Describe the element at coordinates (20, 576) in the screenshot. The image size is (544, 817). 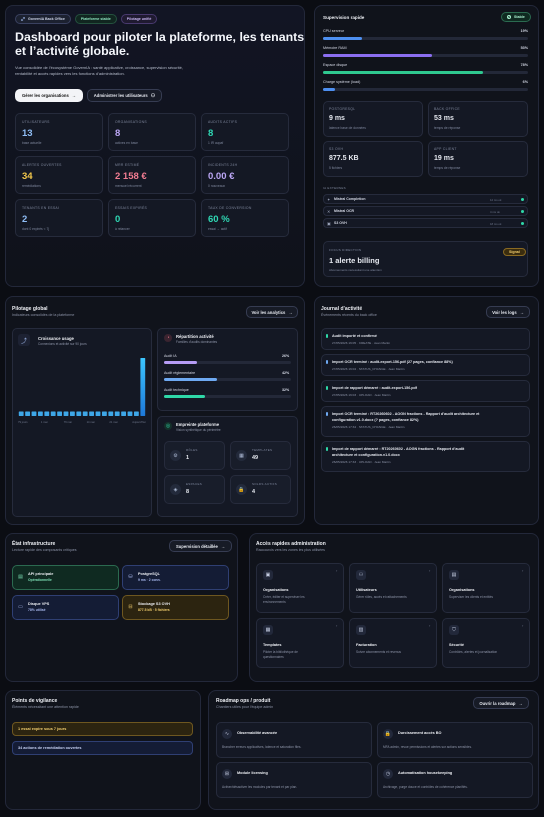
I see `server-icon: ▤` at that location.